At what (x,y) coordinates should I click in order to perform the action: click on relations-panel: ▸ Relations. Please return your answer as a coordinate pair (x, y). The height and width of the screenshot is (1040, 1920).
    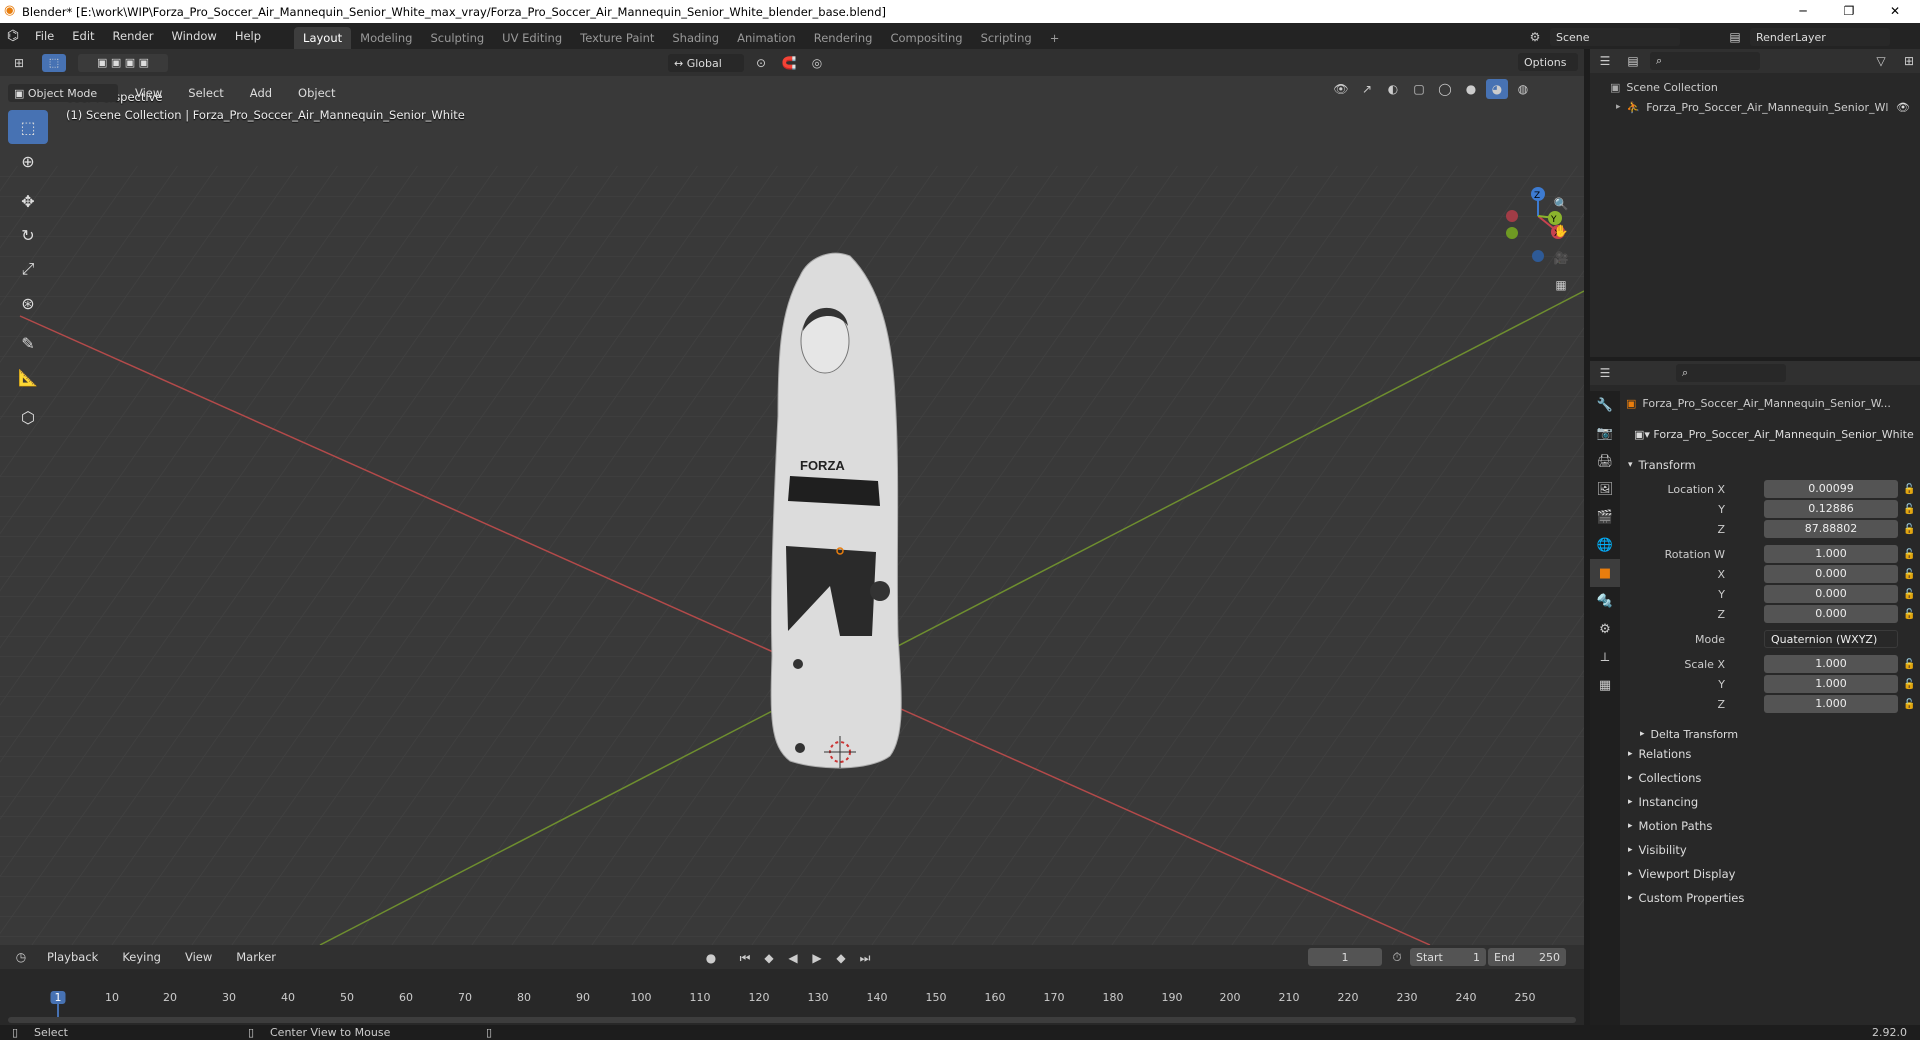
    Looking at the image, I should click on (1659, 754).